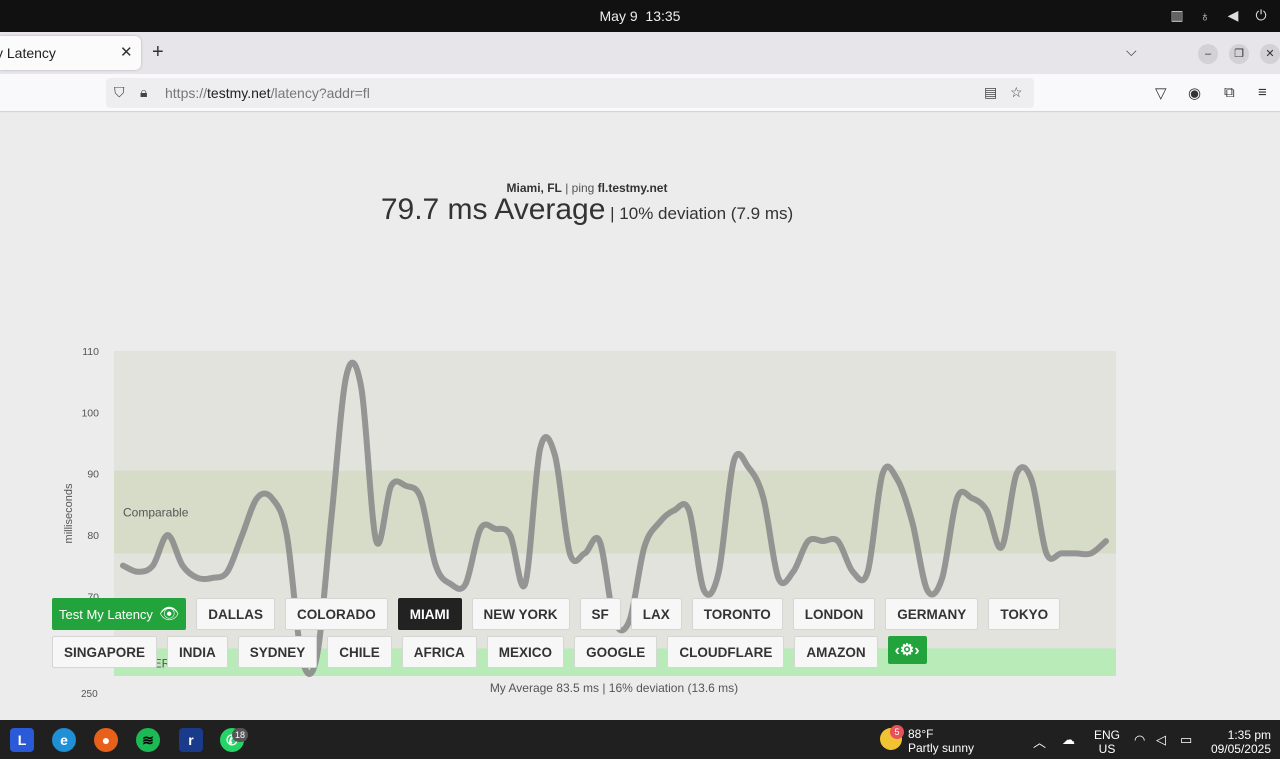 Image resolution: width=1280 pixels, height=759 pixels. What do you see at coordinates (600, 614) in the screenshot?
I see `server-sf-button: SF` at bounding box center [600, 614].